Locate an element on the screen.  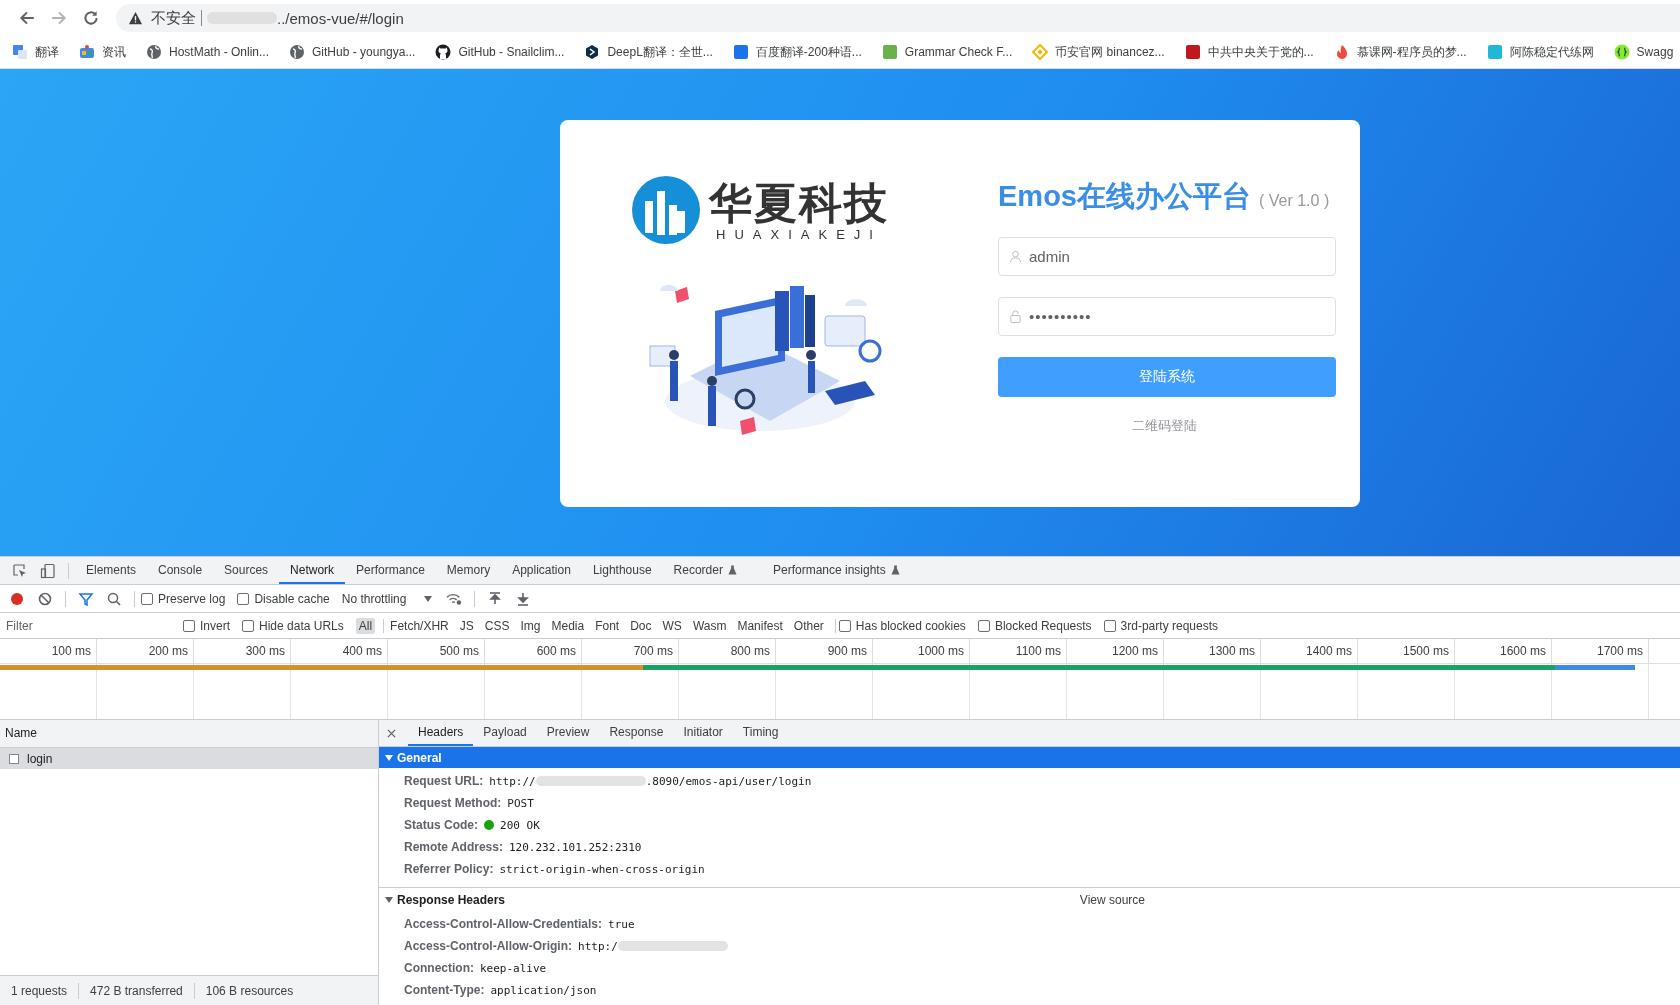
type-filter-button: Wasm is located at coordinates (709, 625).